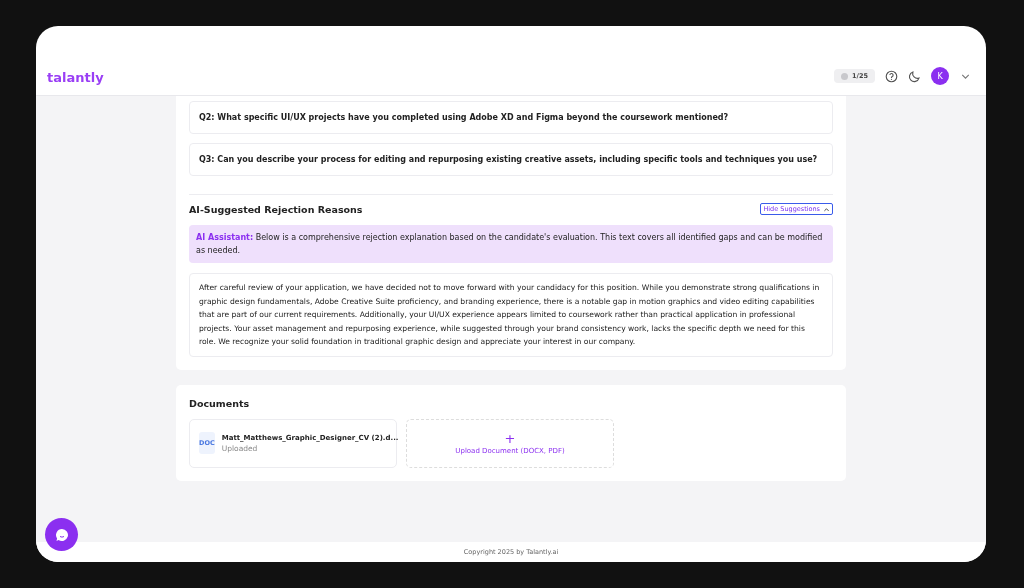 This screenshot has width=1024, height=588. Describe the element at coordinates (276, 209) in the screenshot. I see `section-title: AI-Suggested Rejection Reasons` at that location.